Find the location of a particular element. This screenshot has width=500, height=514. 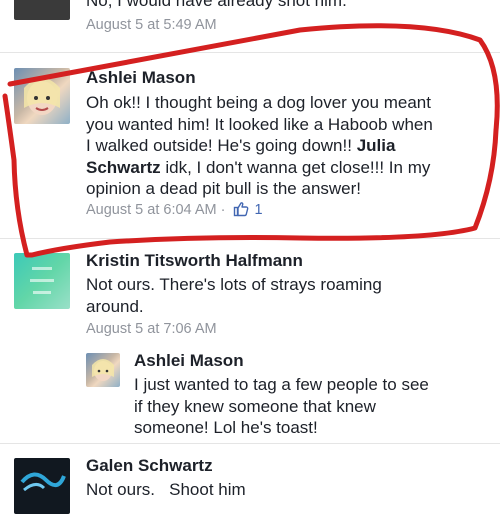

mention-link: Schwartz is located at coordinates (123, 167).